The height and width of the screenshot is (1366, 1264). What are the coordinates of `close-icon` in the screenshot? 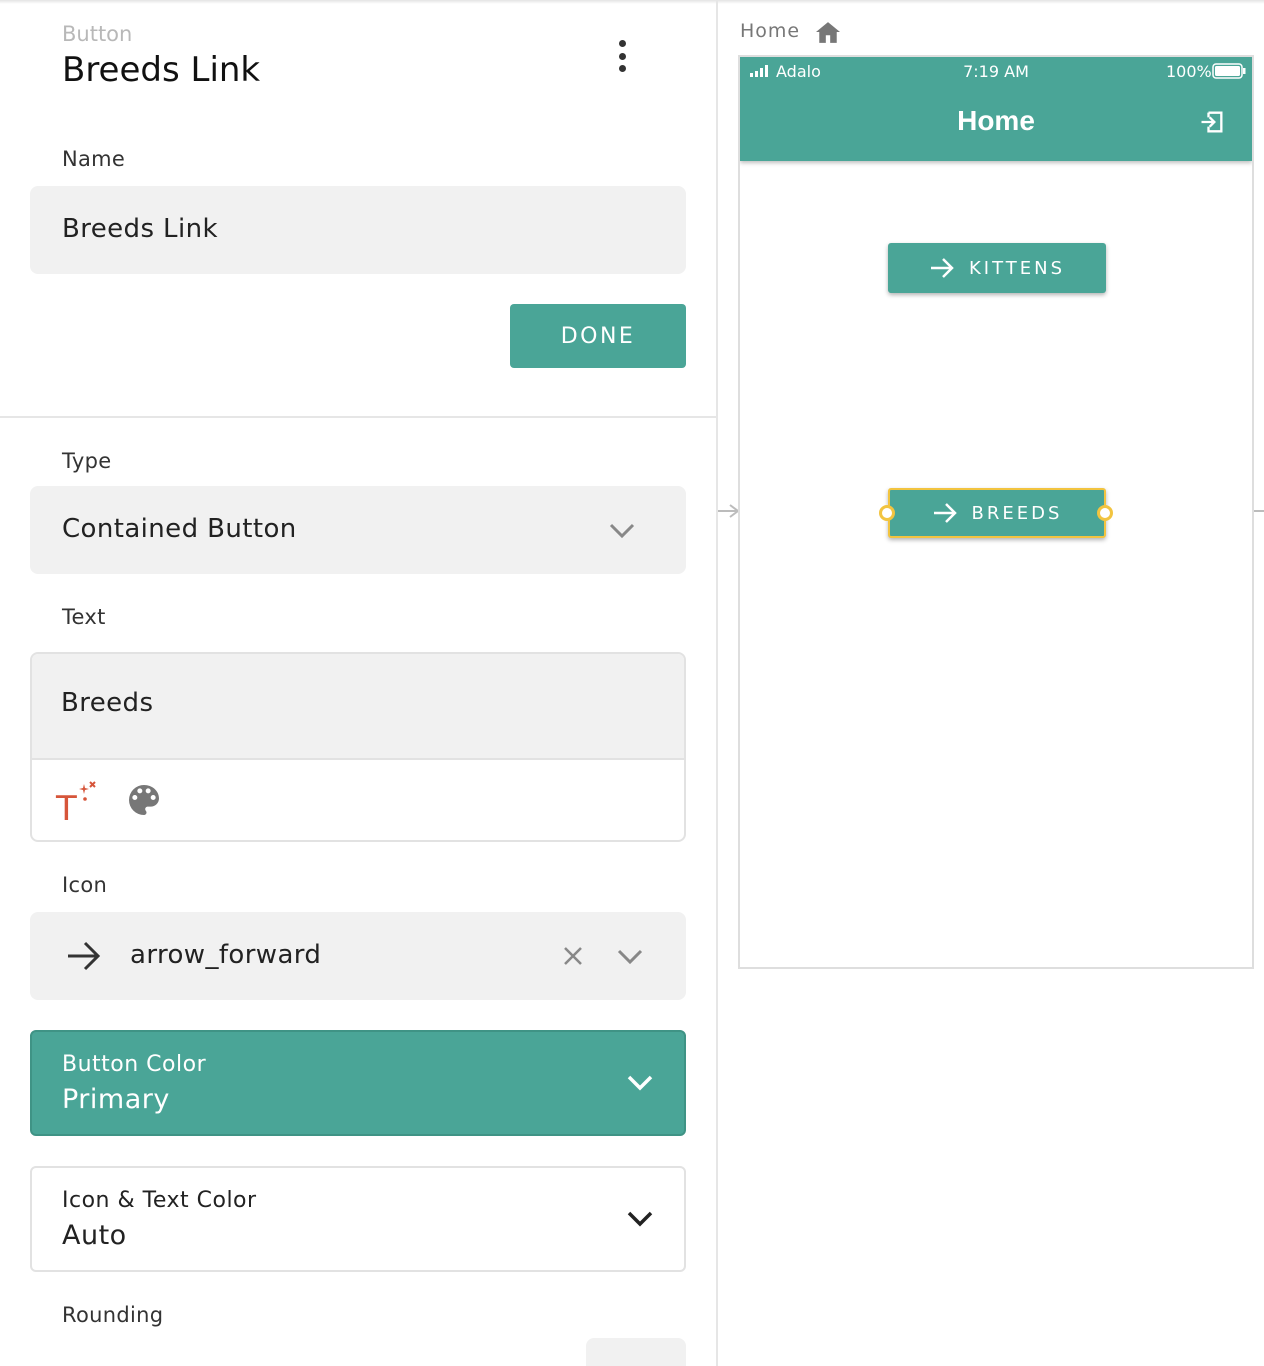 It's located at (573, 956).